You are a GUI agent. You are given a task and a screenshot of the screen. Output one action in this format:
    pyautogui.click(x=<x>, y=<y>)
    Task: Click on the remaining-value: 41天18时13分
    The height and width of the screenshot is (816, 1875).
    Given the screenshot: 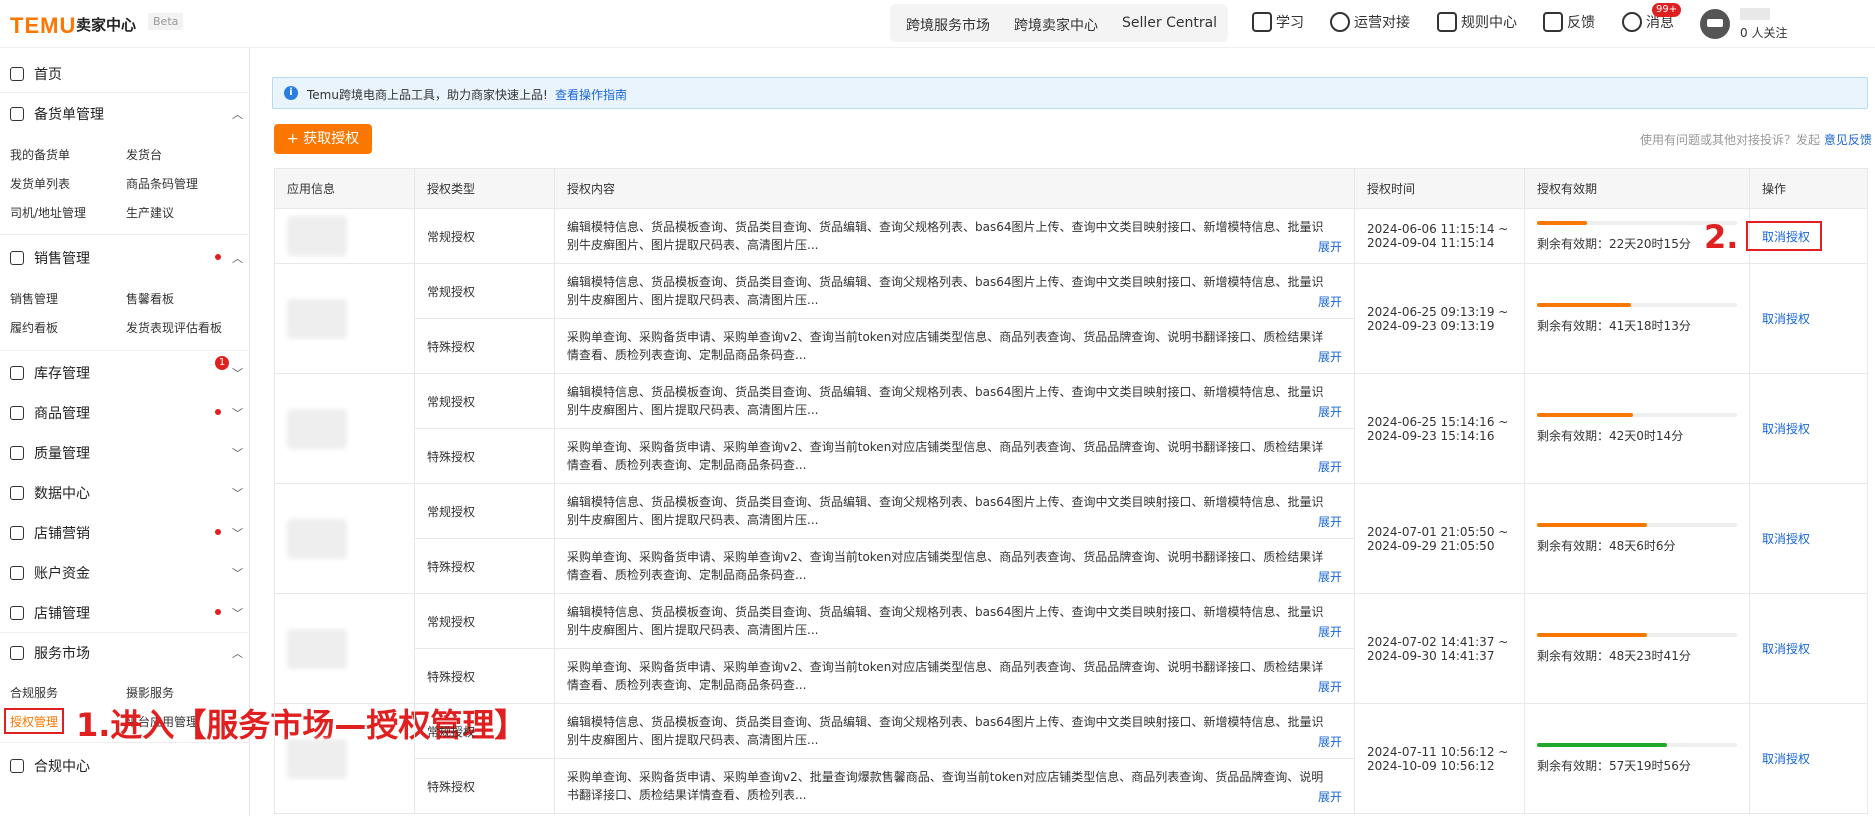 What is the action you would take?
    pyautogui.click(x=1650, y=326)
    